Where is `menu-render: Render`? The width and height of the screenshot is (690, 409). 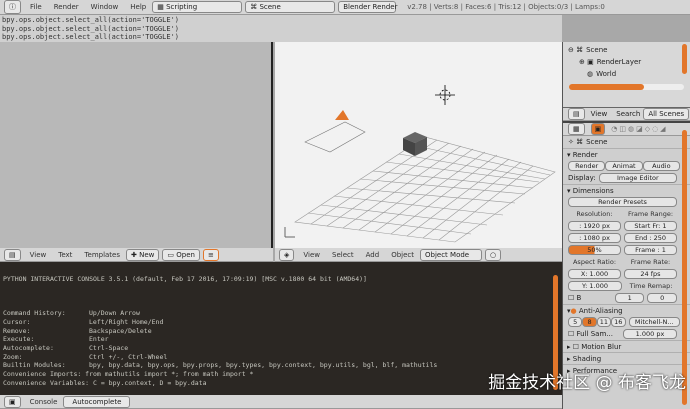
menu-render: Render is located at coordinates (66, 7).